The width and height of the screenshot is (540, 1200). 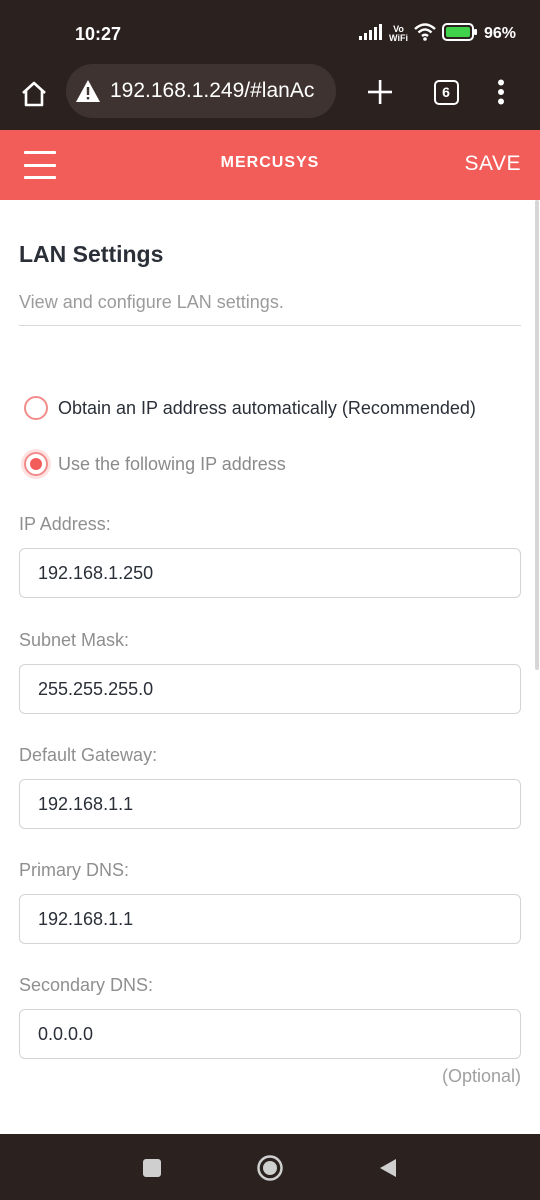 I want to click on circle-home-icon, so click(x=270, y=1168).